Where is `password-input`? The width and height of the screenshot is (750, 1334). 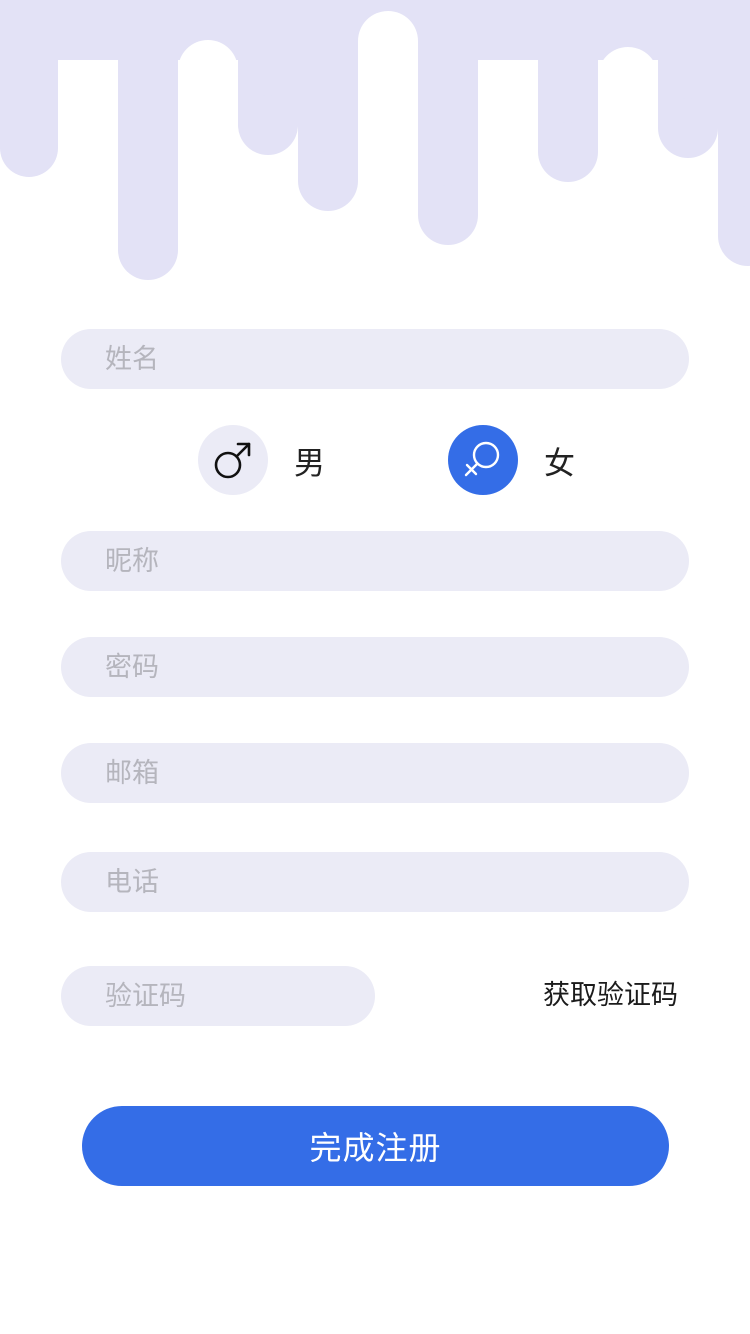 password-input is located at coordinates (375, 667).